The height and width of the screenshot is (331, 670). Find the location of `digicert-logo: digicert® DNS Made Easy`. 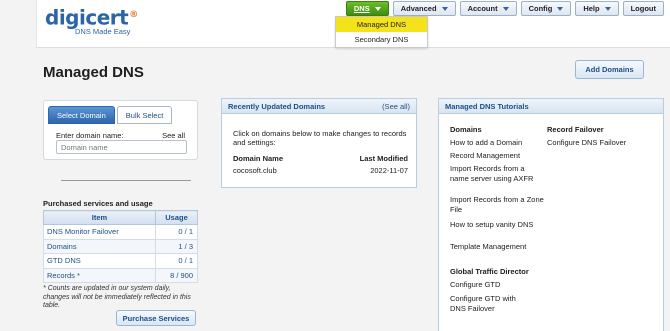

digicert-logo: digicert® DNS Made Easy is located at coordinates (91, 20).